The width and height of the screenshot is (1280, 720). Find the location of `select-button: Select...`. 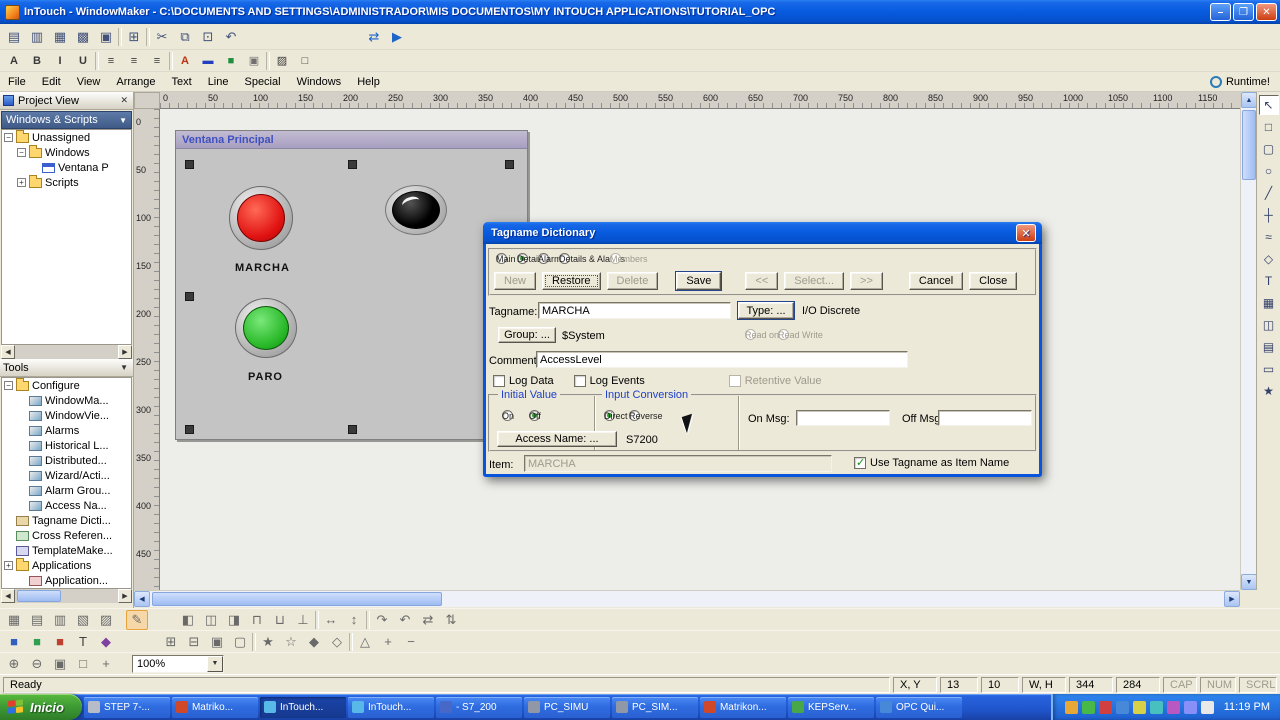

select-button: Select... is located at coordinates (814, 281).